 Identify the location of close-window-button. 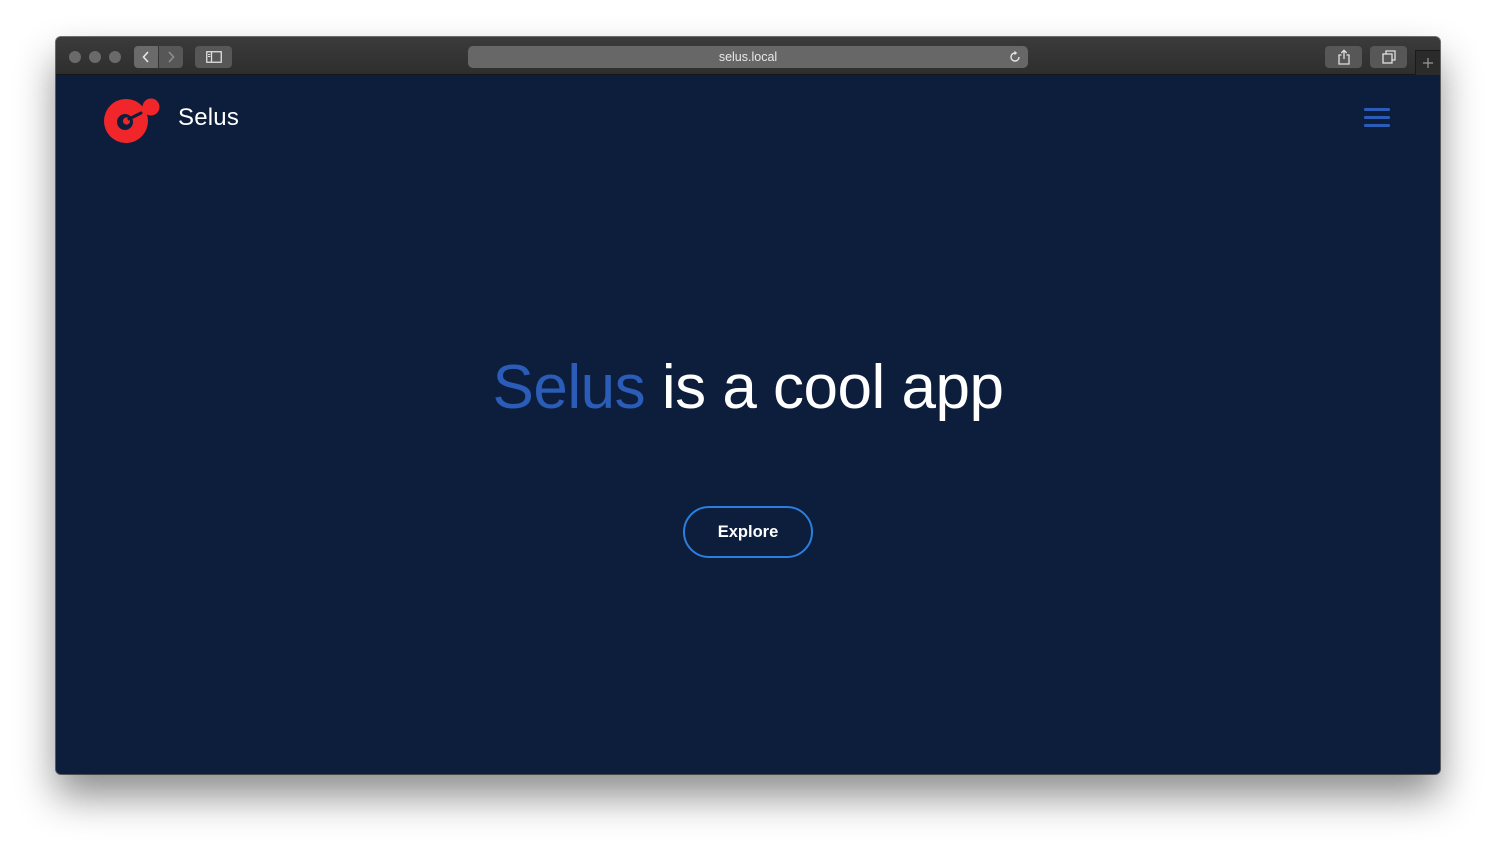
(75, 57).